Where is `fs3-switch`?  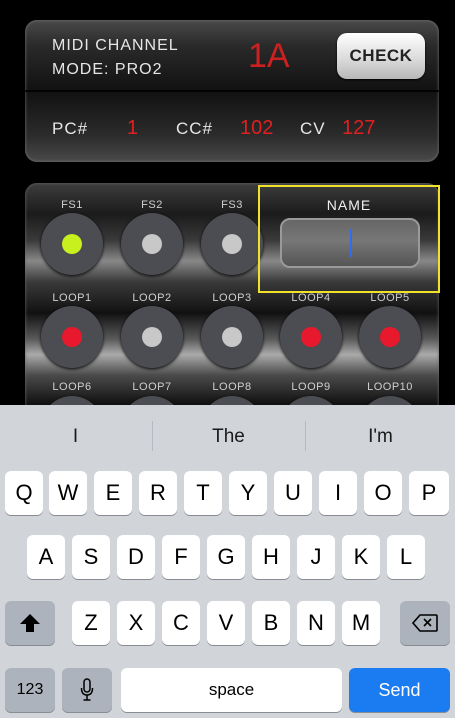 fs3-switch is located at coordinates (232, 244).